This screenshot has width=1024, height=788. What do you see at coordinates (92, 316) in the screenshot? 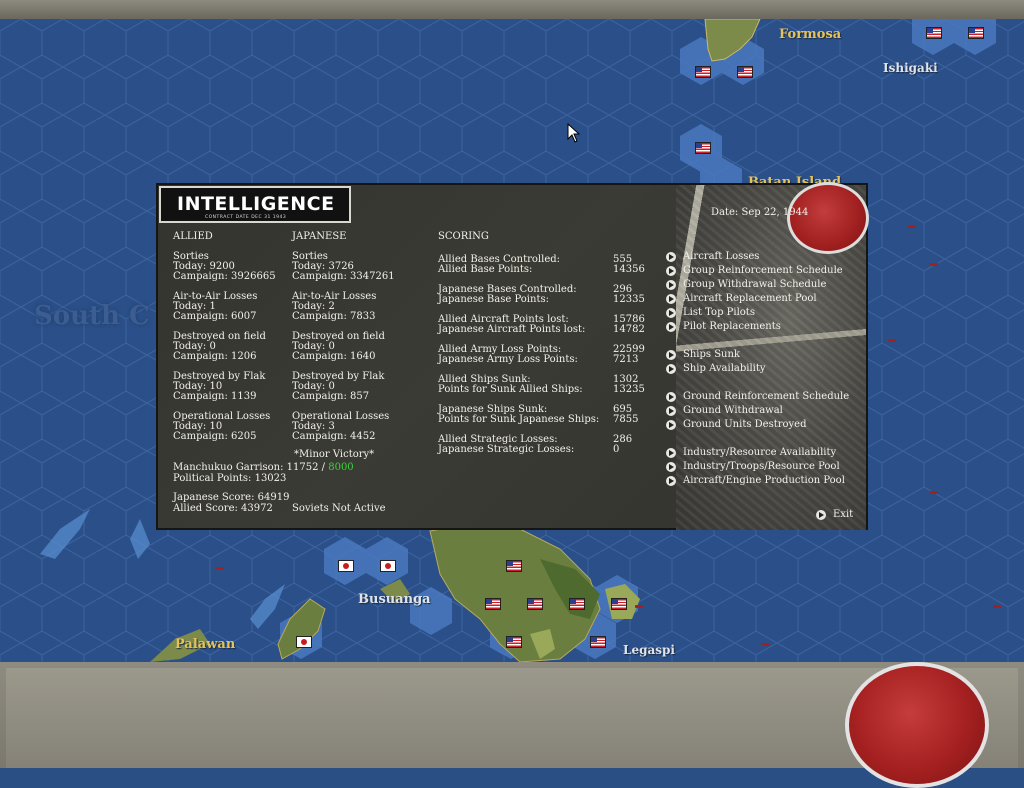
I see `south-china-sea-label: South C` at bounding box center [92, 316].